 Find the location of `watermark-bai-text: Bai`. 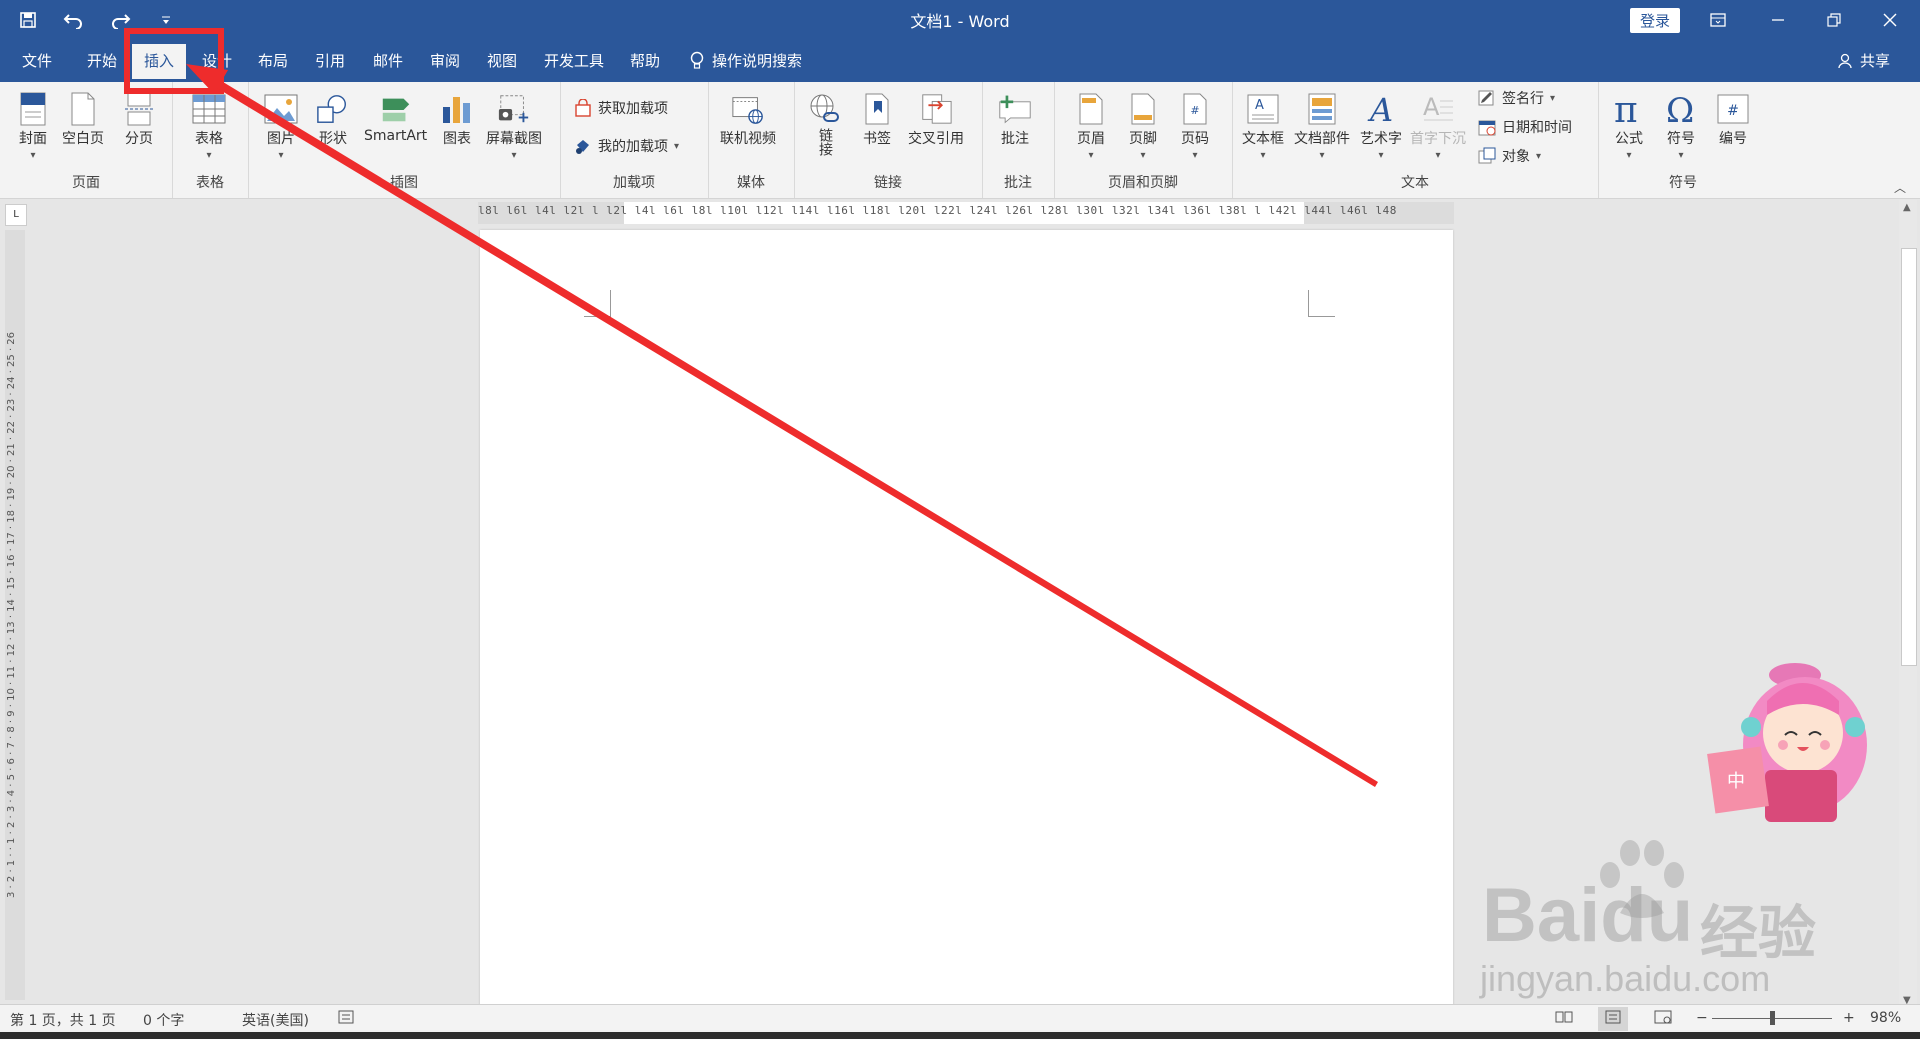

watermark-bai-text: Bai is located at coordinates (1541, 915).